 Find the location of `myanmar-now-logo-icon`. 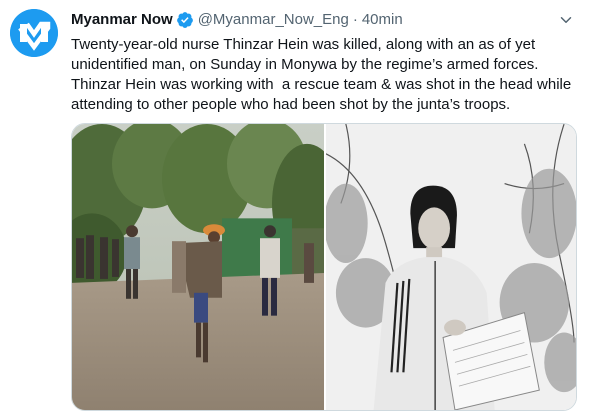

myanmar-now-logo-icon is located at coordinates (34, 33).